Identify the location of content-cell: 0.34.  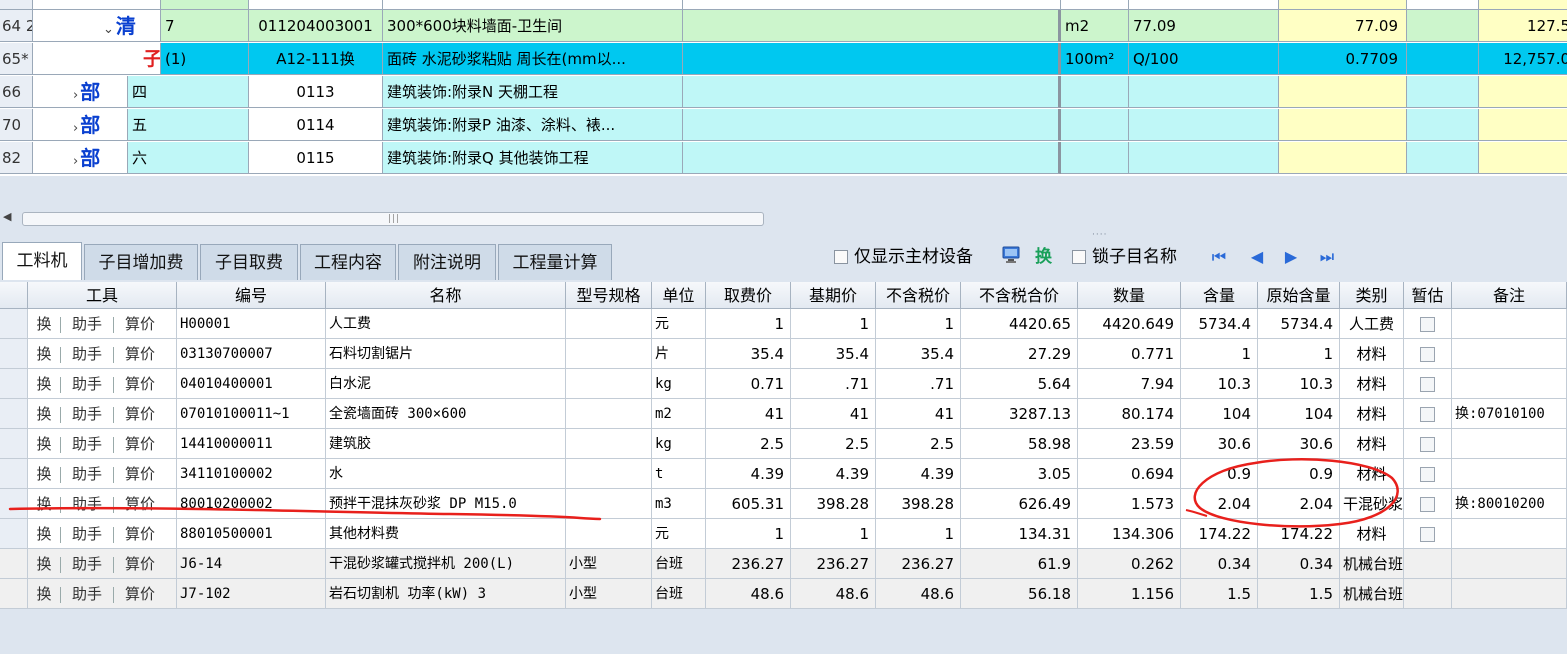
(1219, 564).